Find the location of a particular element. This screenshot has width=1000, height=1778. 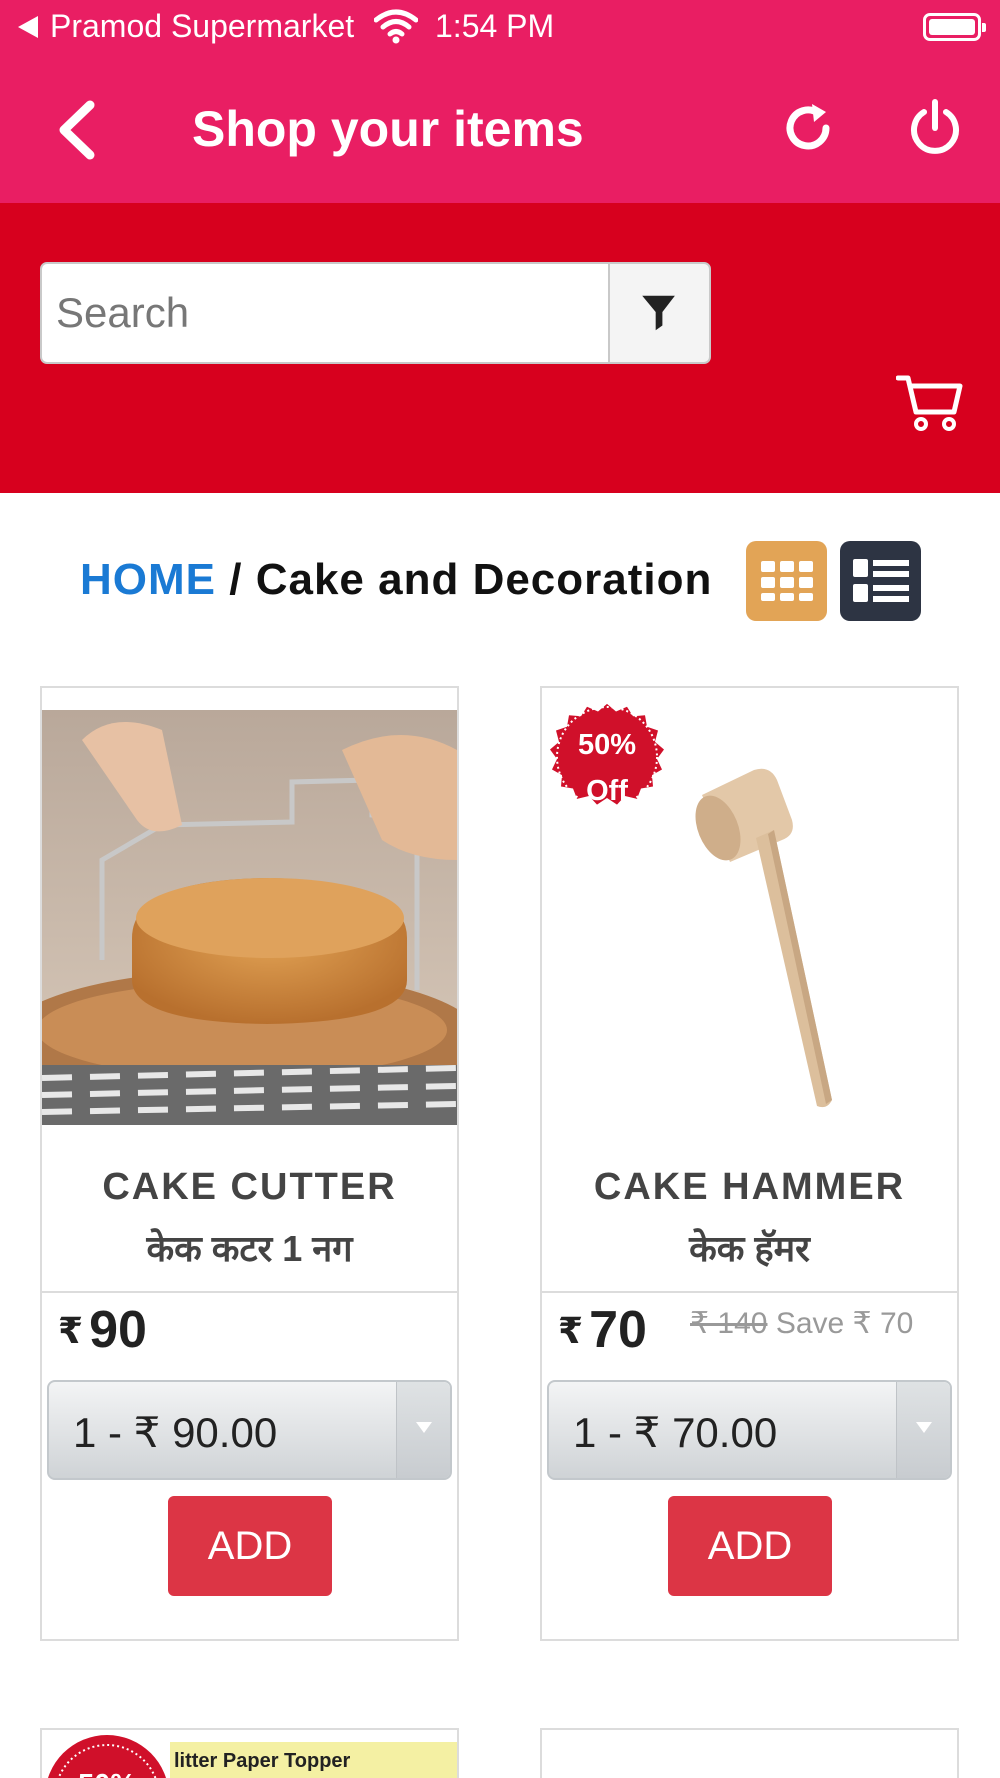

product-name: CAKE CUTTER केक कटर 1 नग is located at coordinates (249, 1219).